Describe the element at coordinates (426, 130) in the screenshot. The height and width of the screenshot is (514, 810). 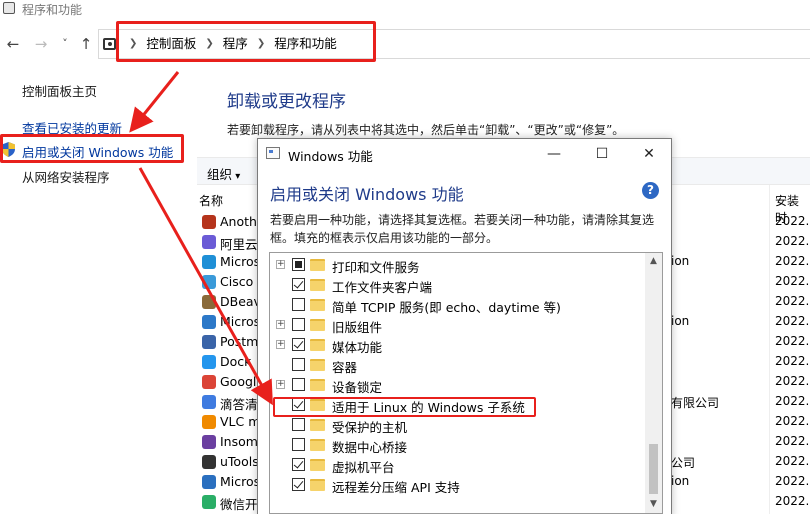
I see `page-description: 若要卸载程序，请从列表中将其选中，然后单击“卸载”、“更改”或“修复”。` at that location.